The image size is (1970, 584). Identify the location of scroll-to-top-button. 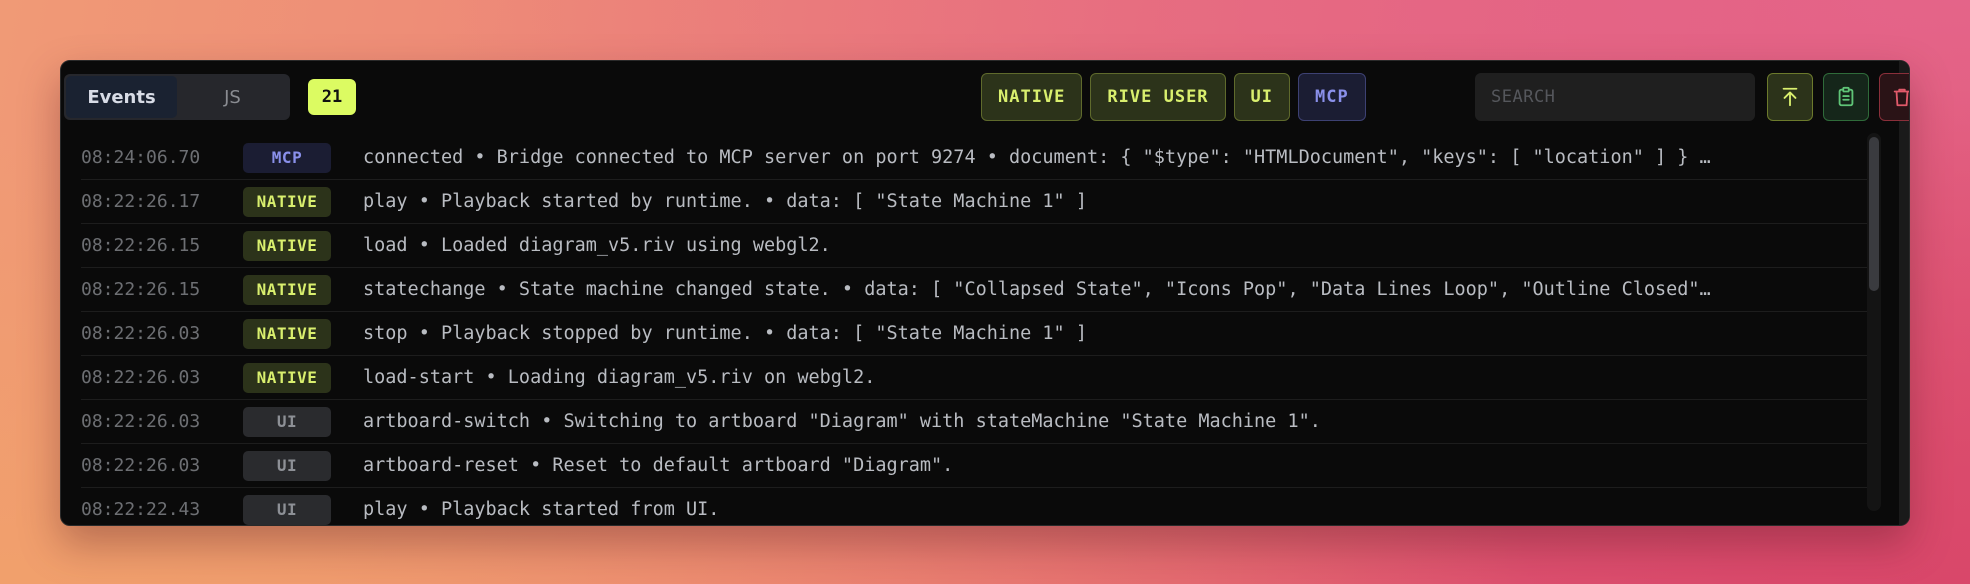
(1790, 97).